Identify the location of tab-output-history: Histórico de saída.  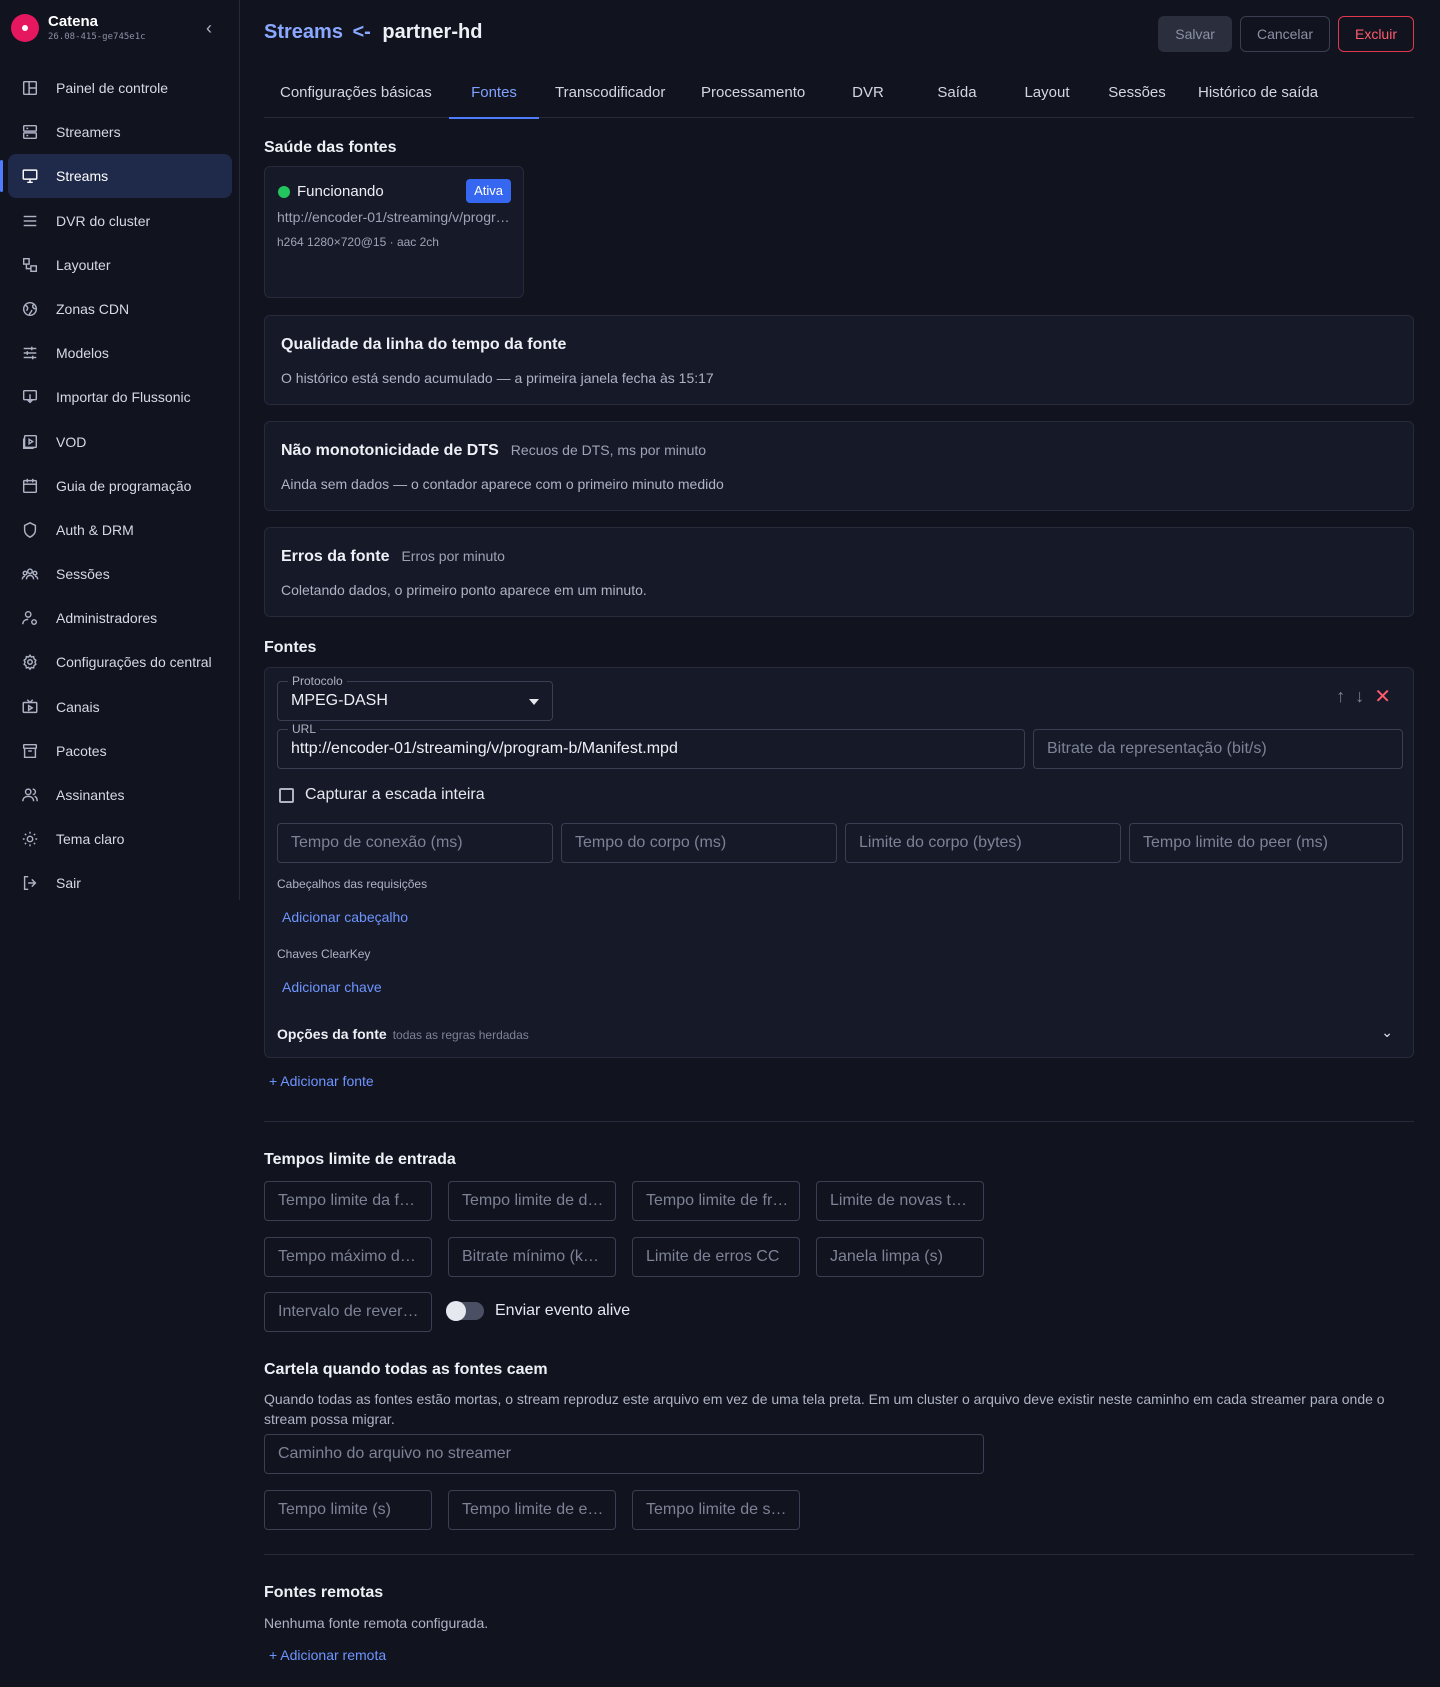
(1262, 94).